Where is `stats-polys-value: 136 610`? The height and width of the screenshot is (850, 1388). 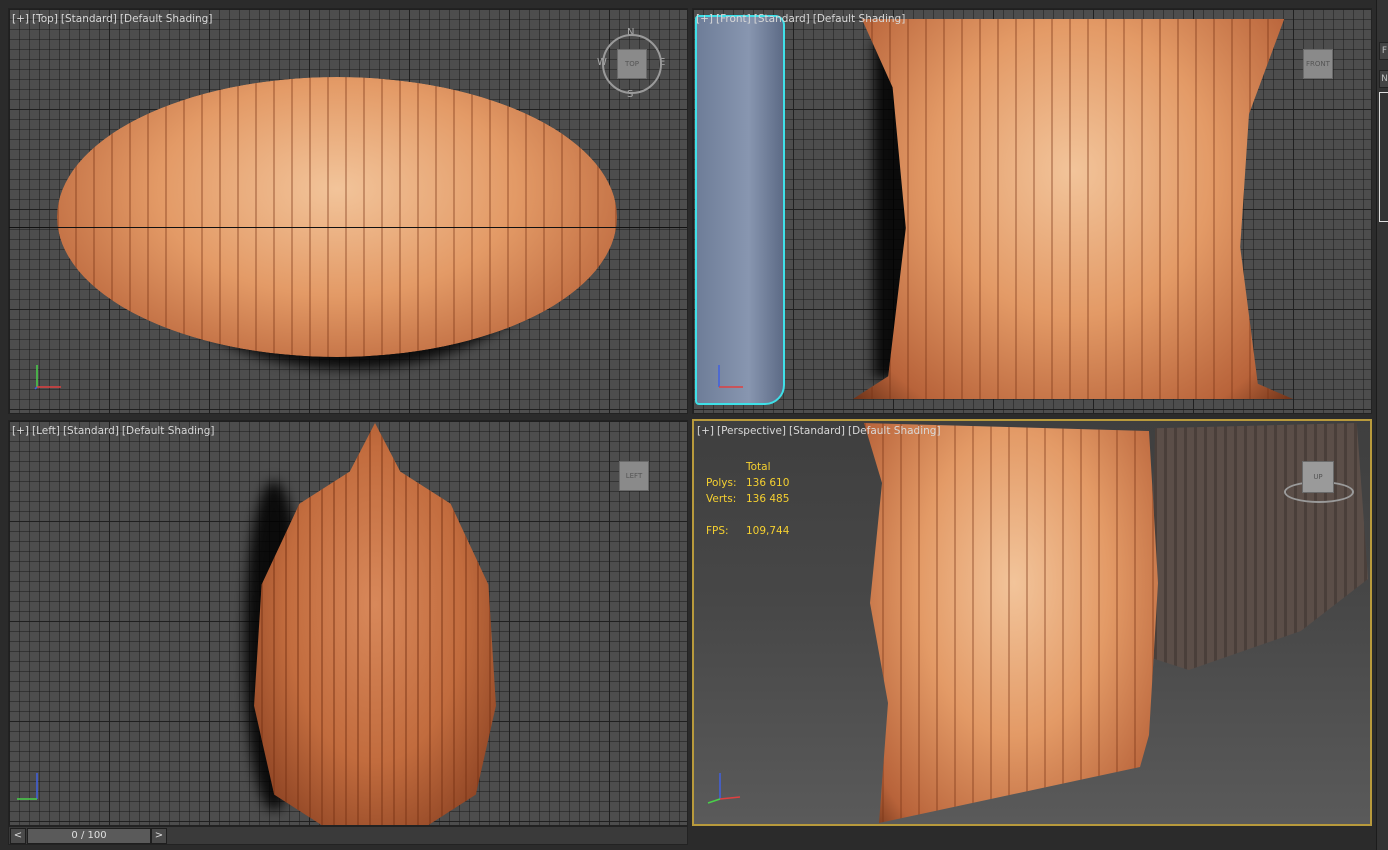
stats-polys-value: 136 610 is located at coordinates (768, 483).